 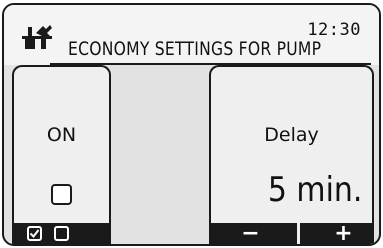 What do you see at coordinates (334, 30) in the screenshot?
I see `clock-time: 12:30` at bounding box center [334, 30].